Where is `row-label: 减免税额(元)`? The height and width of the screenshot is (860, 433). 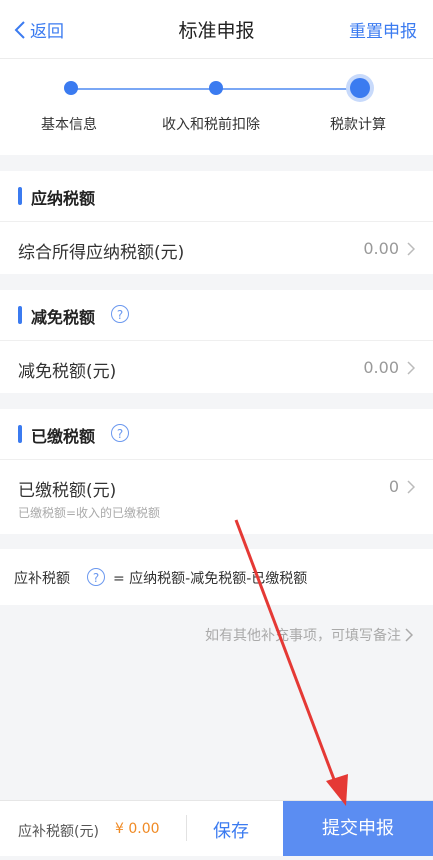
row-label: 减免税额(元) is located at coordinates (67, 372).